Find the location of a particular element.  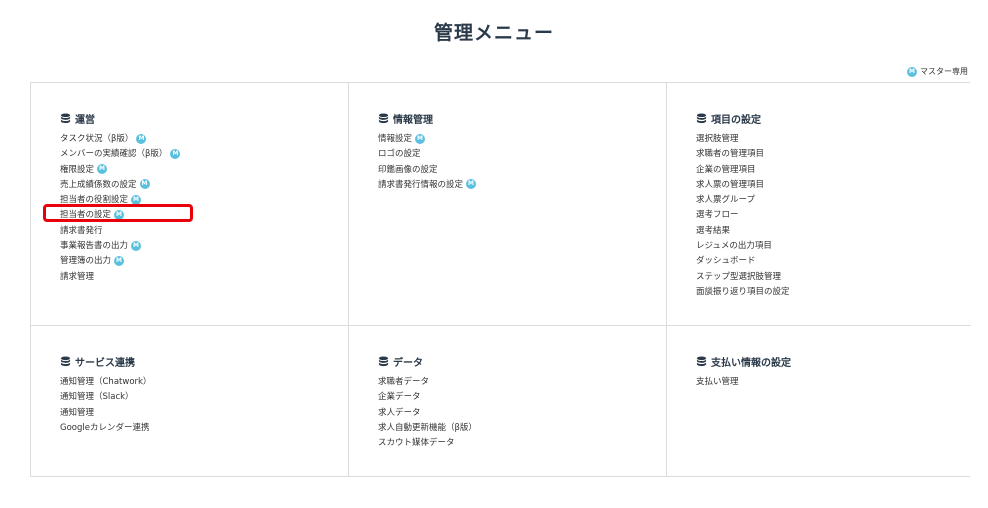

menu-item: 求人データ is located at coordinates (522, 413).